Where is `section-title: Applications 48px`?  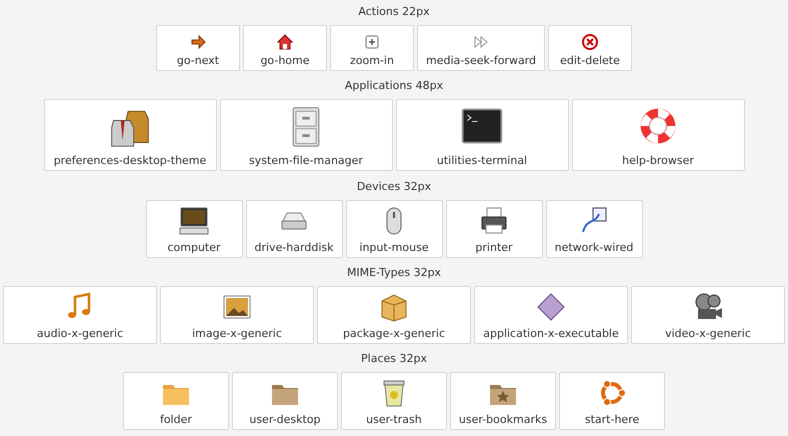
section-title: Applications 48px is located at coordinates (394, 86).